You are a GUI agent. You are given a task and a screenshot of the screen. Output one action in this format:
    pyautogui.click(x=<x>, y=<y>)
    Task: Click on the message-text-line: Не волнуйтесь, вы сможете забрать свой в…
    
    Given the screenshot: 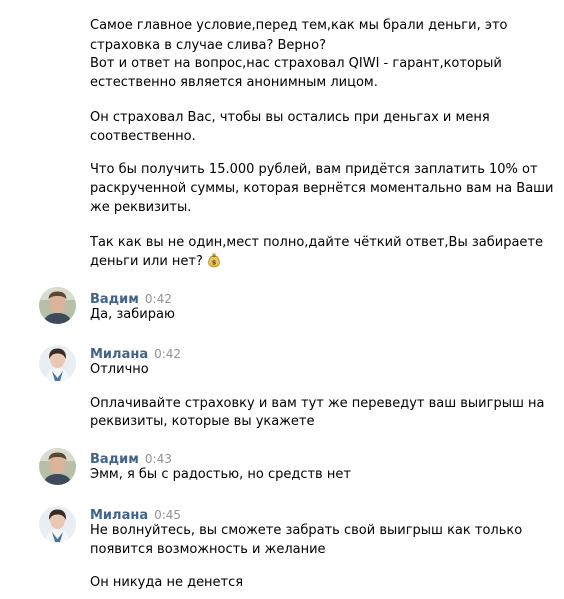 What is the action you would take?
    pyautogui.click(x=306, y=530)
    